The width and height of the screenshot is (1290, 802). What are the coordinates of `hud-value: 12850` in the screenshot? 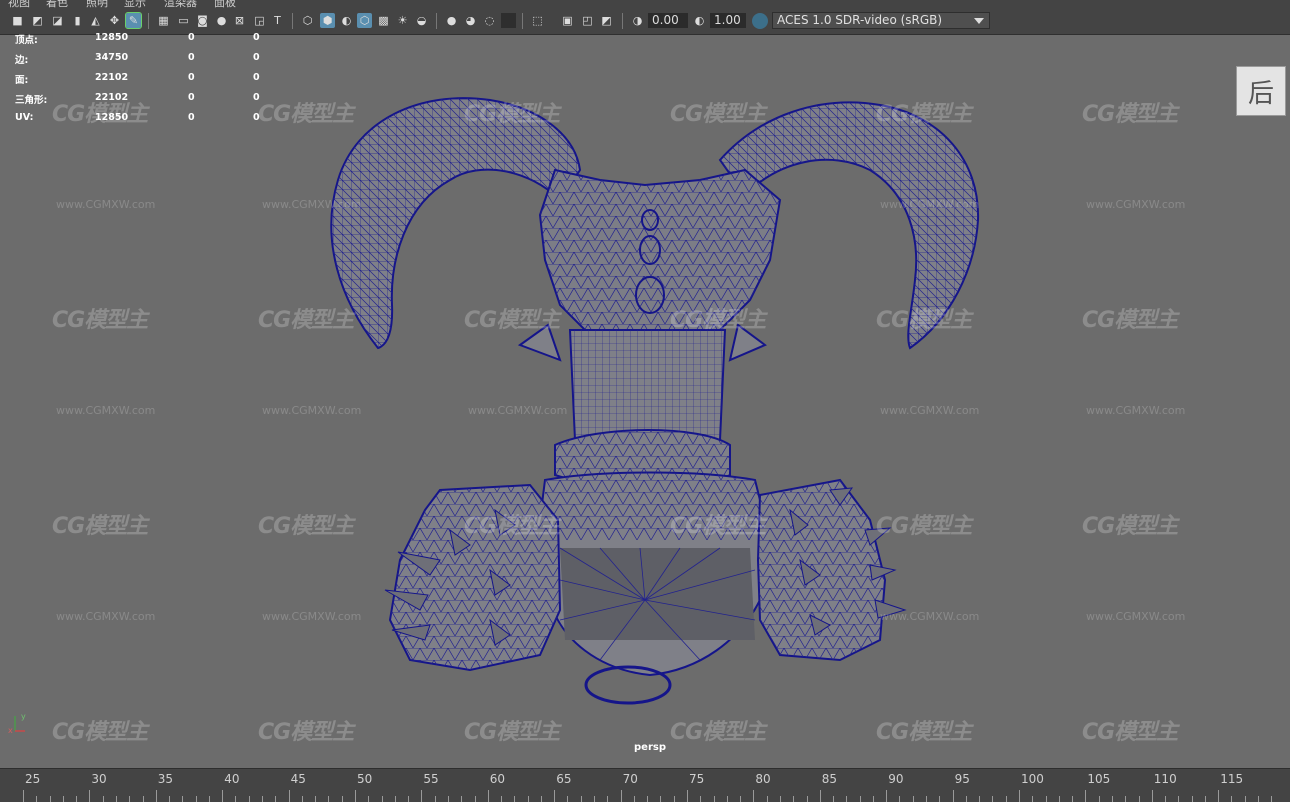 It's located at (112, 37).